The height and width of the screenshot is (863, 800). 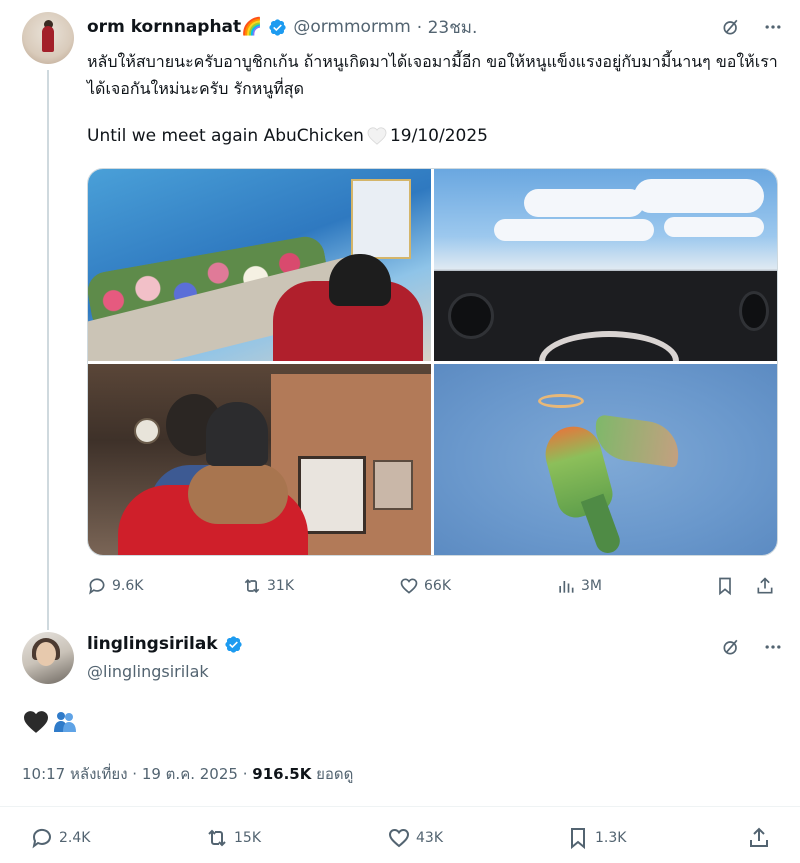 What do you see at coordinates (438, 136) in the screenshot?
I see `tweet1-date-text: 19/10/2025` at bounding box center [438, 136].